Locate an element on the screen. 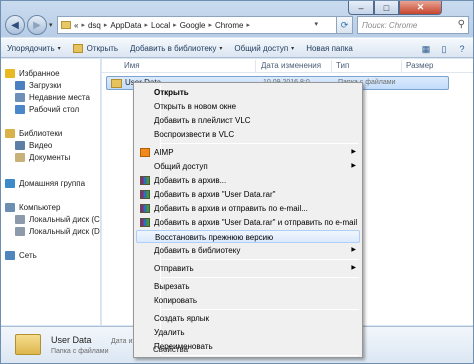 The width and height of the screenshot is (474, 364). organize-button: Упорядочить ▾ is located at coordinates (34, 48).